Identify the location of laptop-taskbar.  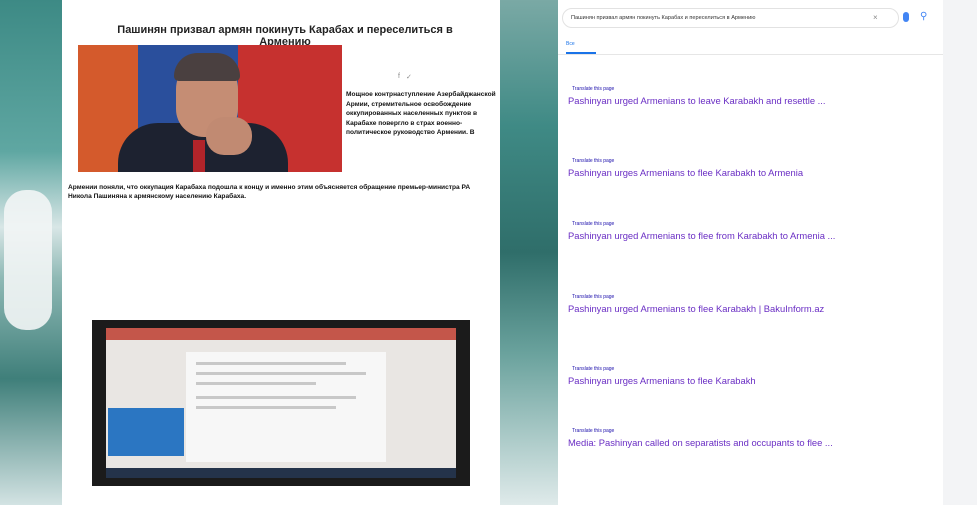
(281, 473).